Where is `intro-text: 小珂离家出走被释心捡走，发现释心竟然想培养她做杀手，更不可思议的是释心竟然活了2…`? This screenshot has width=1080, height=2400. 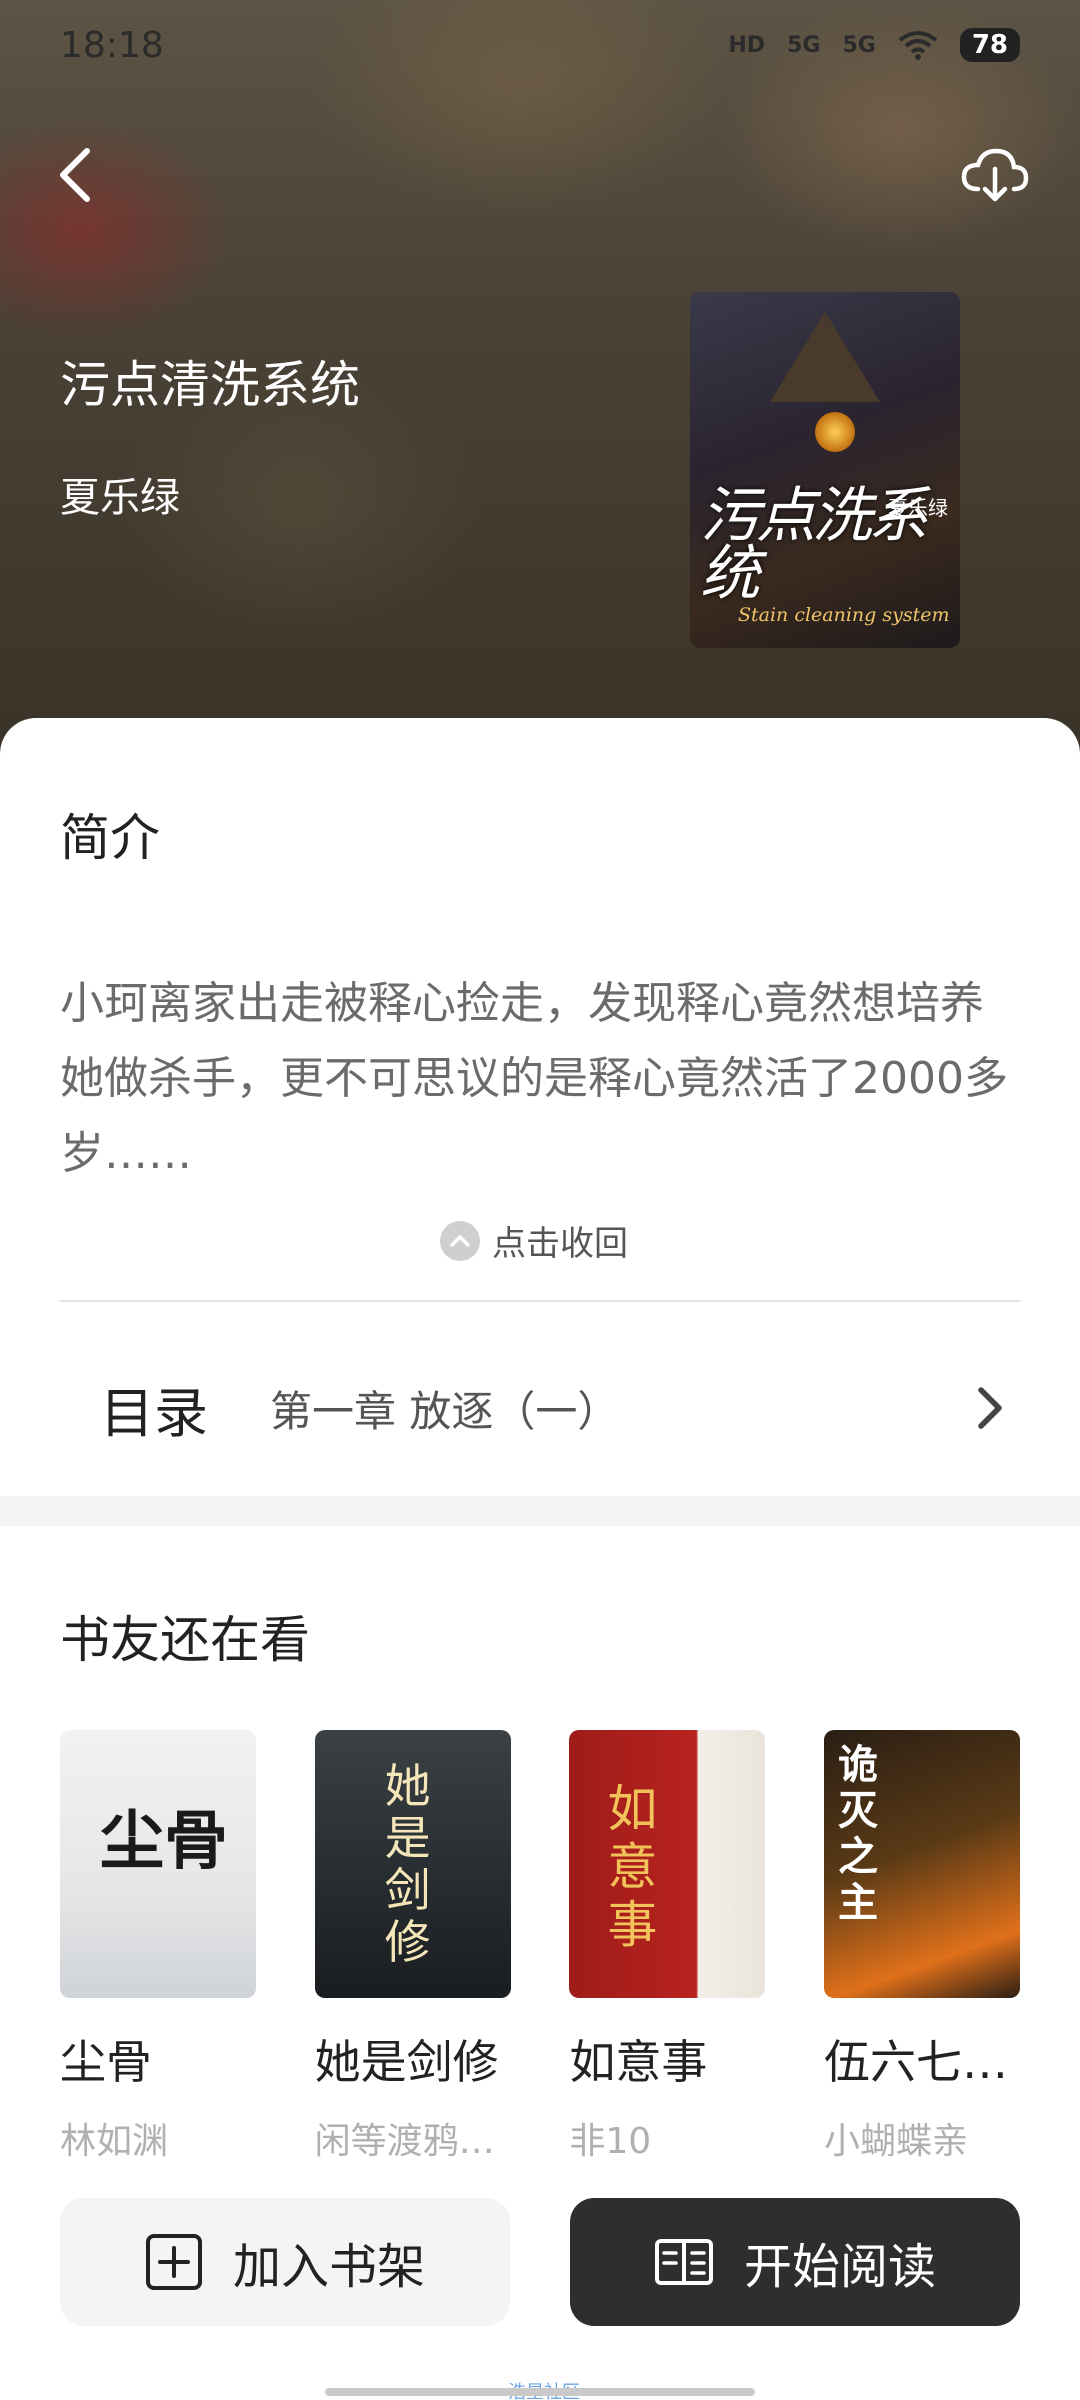
intro-text: 小珂离家出走被释心捡走，发现释心竟然想培养她做杀手，更不可思议的是释心竟然活了2… is located at coordinates (534, 1078).